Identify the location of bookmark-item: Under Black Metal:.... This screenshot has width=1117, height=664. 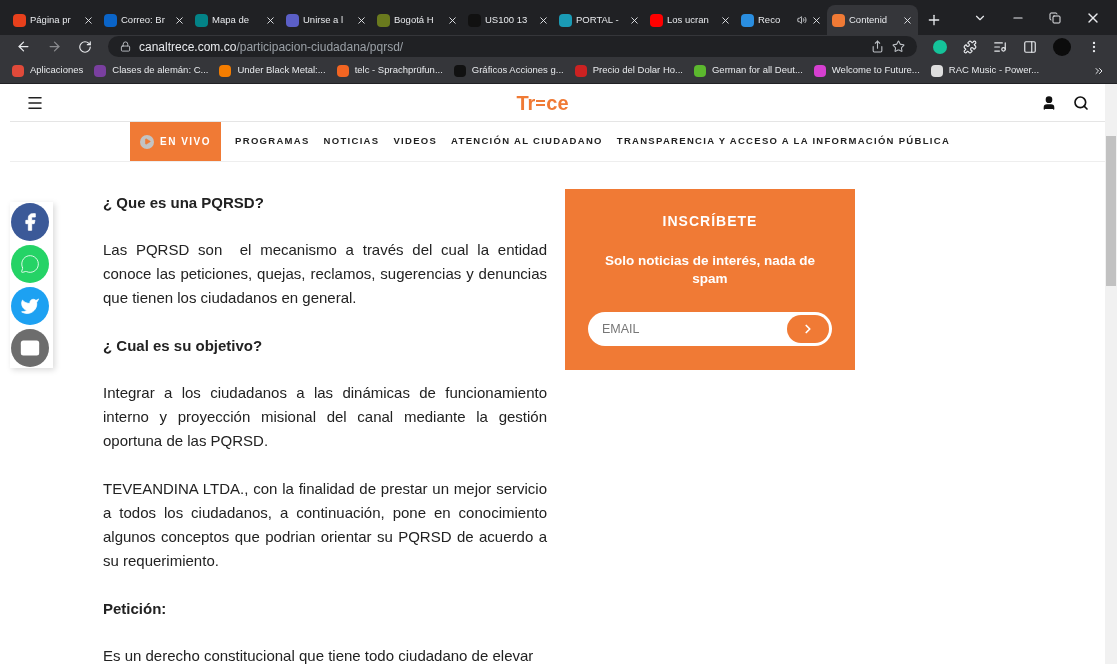
(272, 70).